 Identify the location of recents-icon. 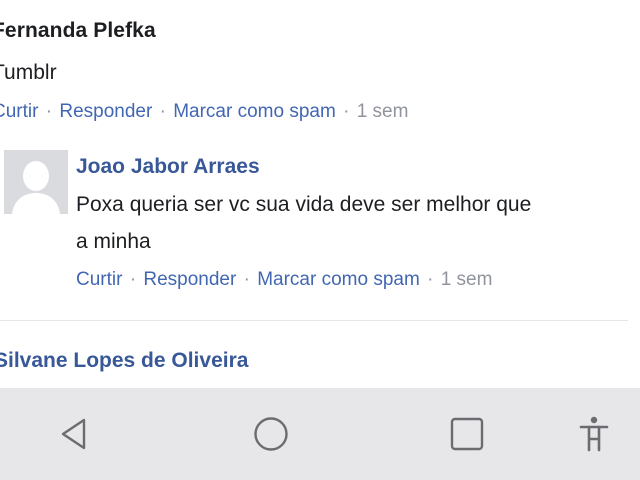
(467, 434).